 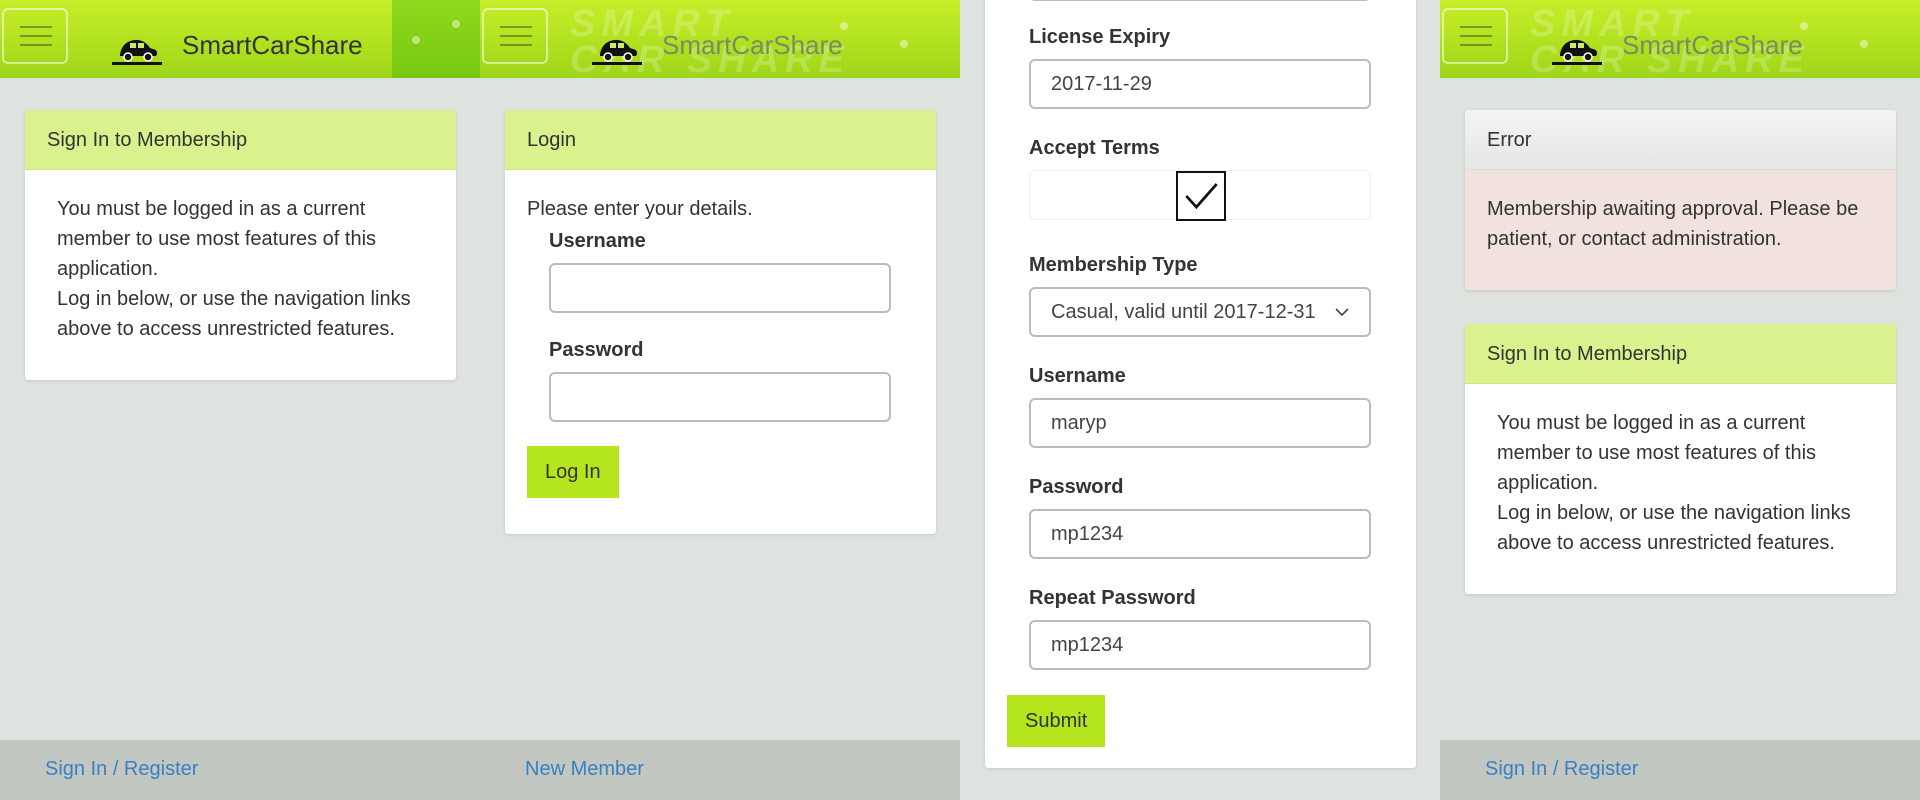 What do you see at coordinates (573, 472) in the screenshot?
I see `log-in-button: Log In` at bounding box center [573, 472].